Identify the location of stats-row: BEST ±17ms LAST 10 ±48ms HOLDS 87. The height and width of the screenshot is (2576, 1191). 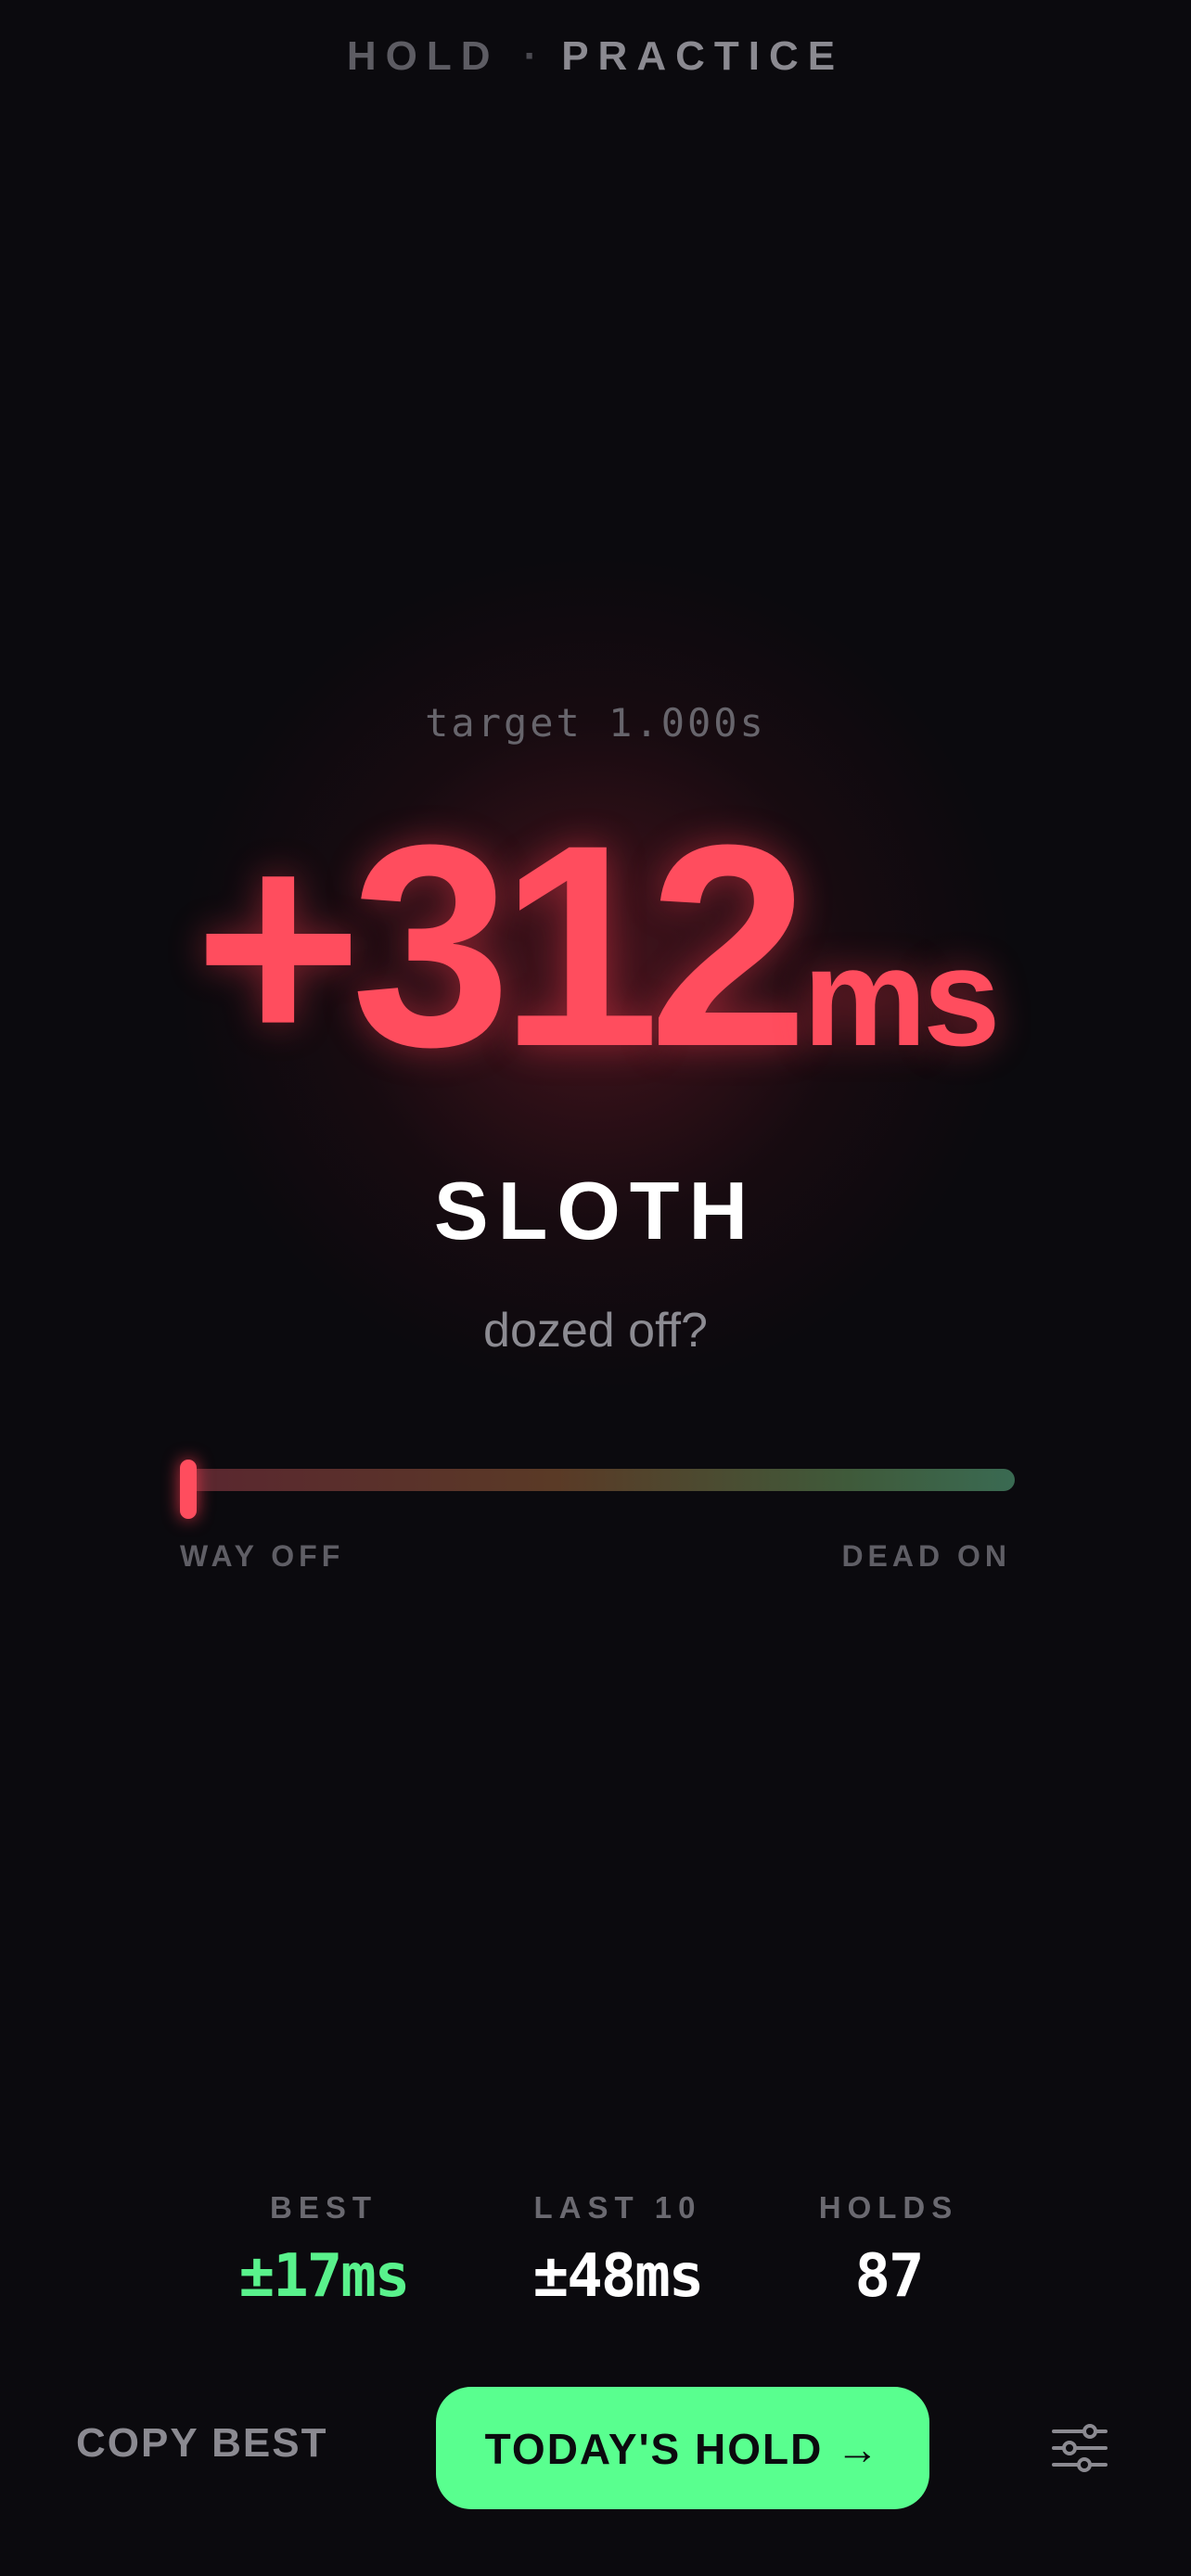
(595, 2255).